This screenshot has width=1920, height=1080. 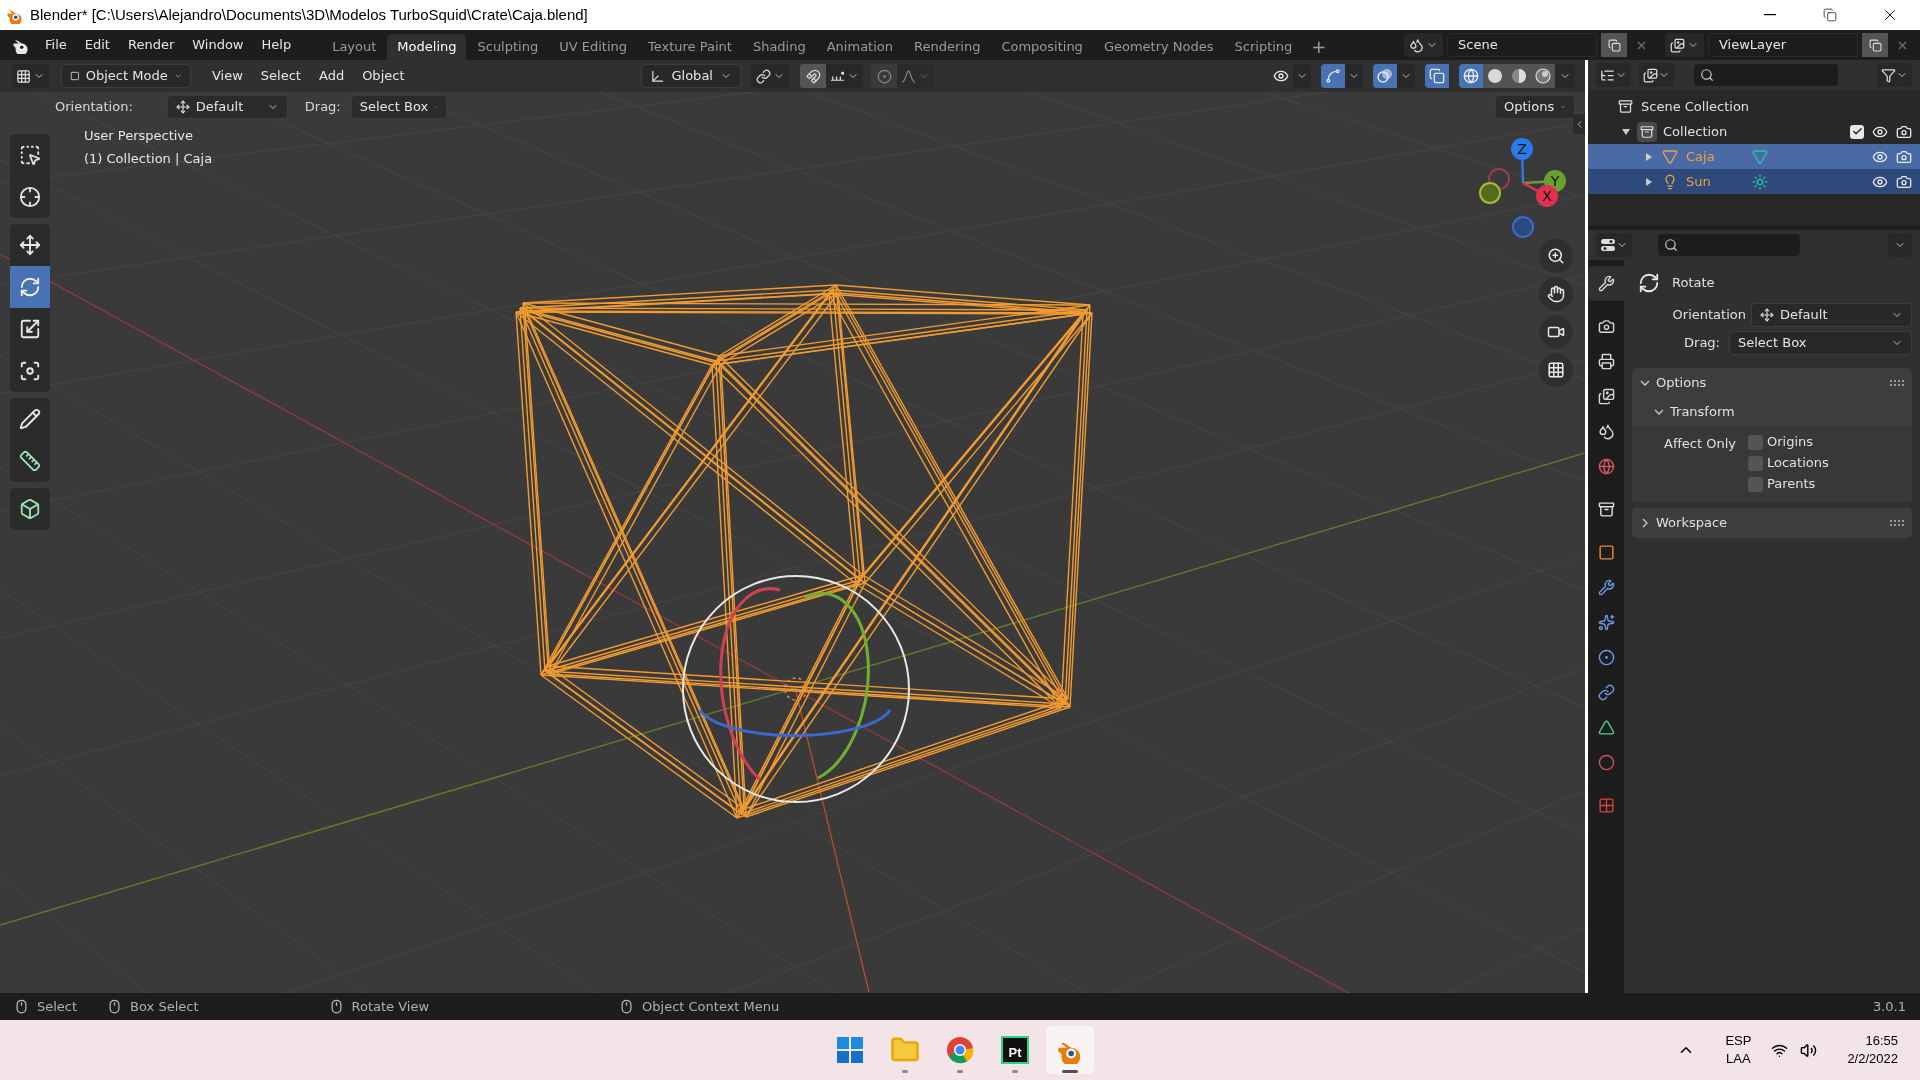 I want to click on menu-item: Select, so click(x=280, y=76).